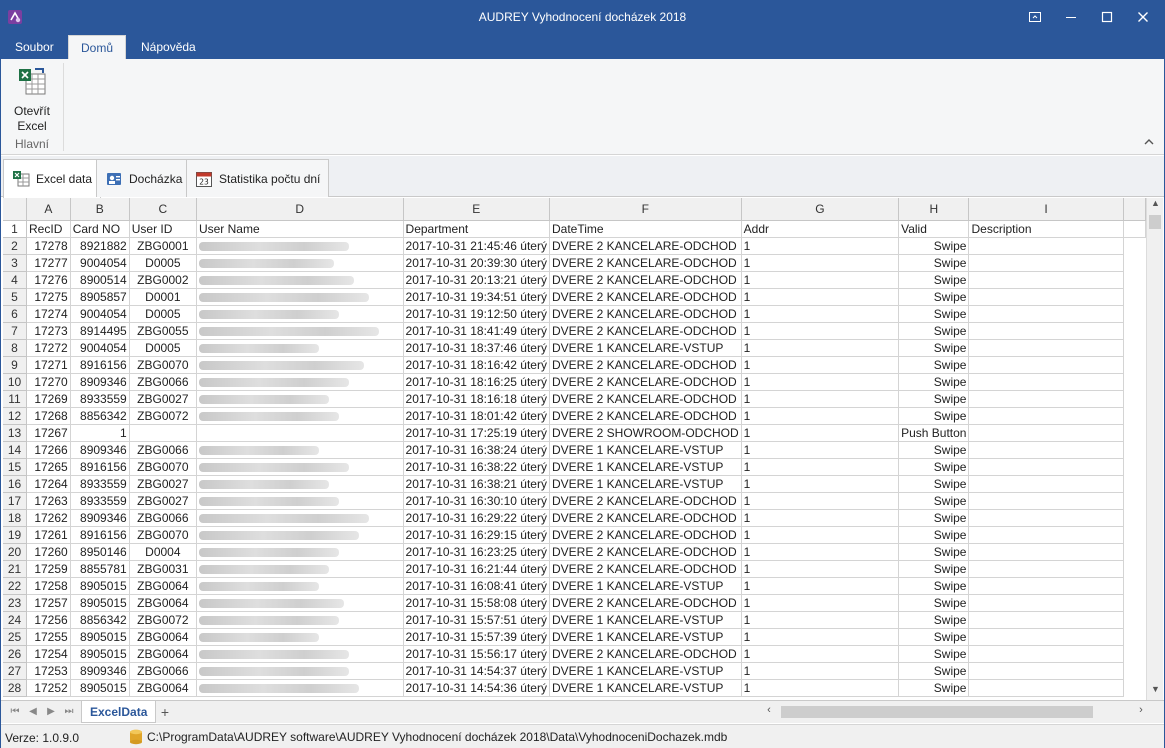 The height and width of the screenshot is (748, 1165). I want to click on table-cell: 17266, so click(48, 450).